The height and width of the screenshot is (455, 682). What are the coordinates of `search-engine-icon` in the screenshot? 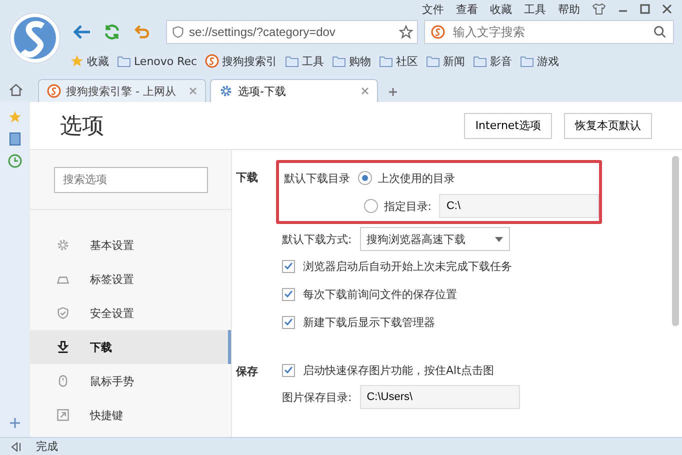 It's located at (438, 32).